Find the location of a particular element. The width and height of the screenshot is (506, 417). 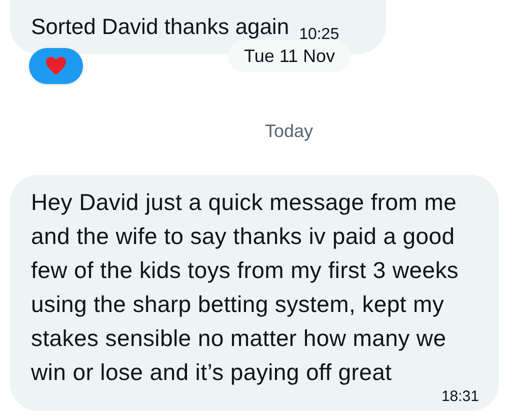

message-time: 18:31 is located at coordinates (460, 397).